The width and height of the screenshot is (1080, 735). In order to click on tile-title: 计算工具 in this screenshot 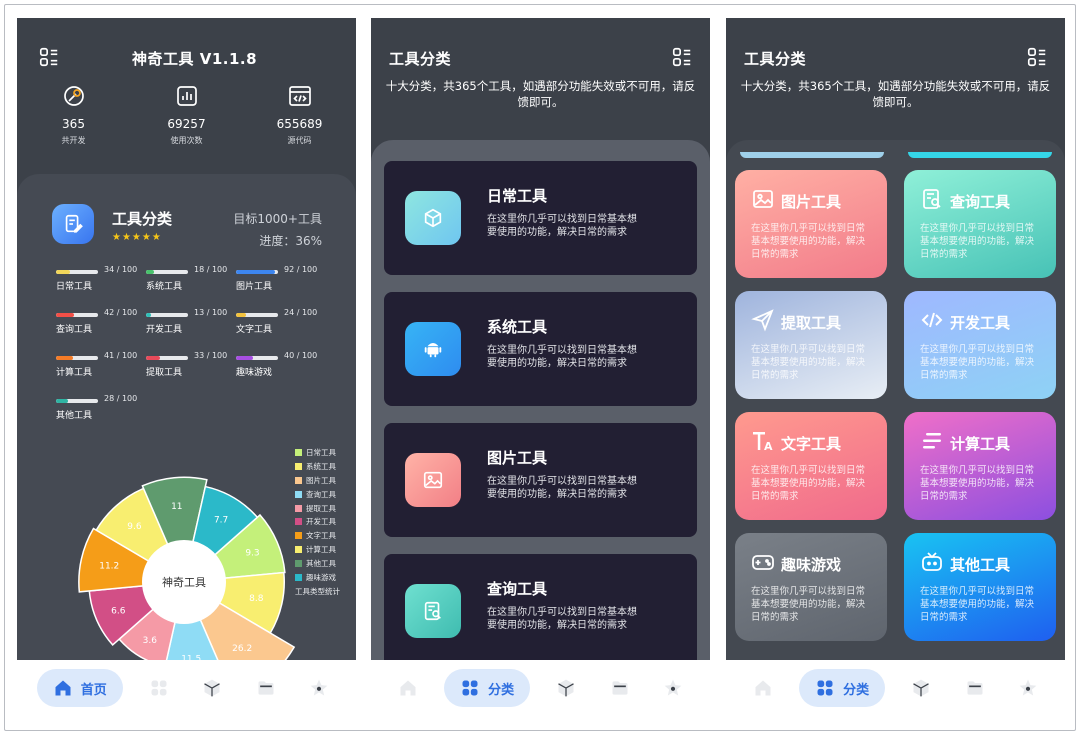, I will do `click(980, 443)`.